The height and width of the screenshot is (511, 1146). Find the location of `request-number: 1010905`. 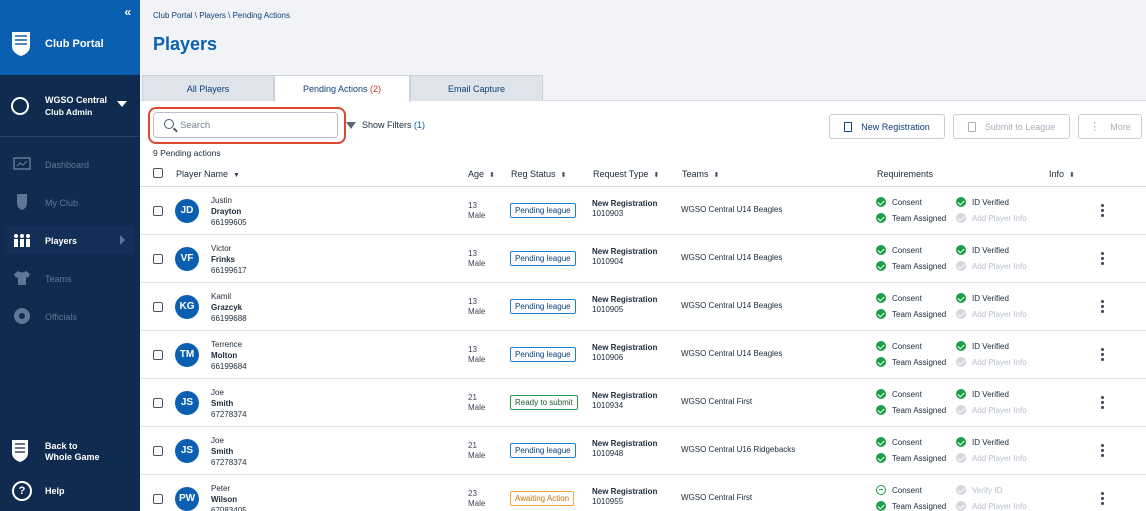

request-number: 1010905 is located at coordinates (608, 309).